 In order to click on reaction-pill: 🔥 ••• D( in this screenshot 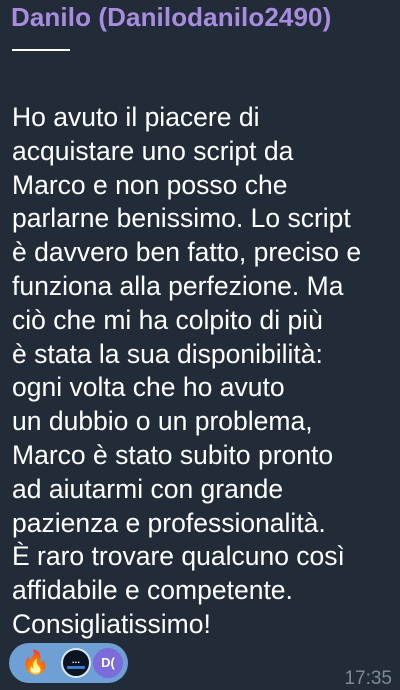, I will do `click(68, 663)`.